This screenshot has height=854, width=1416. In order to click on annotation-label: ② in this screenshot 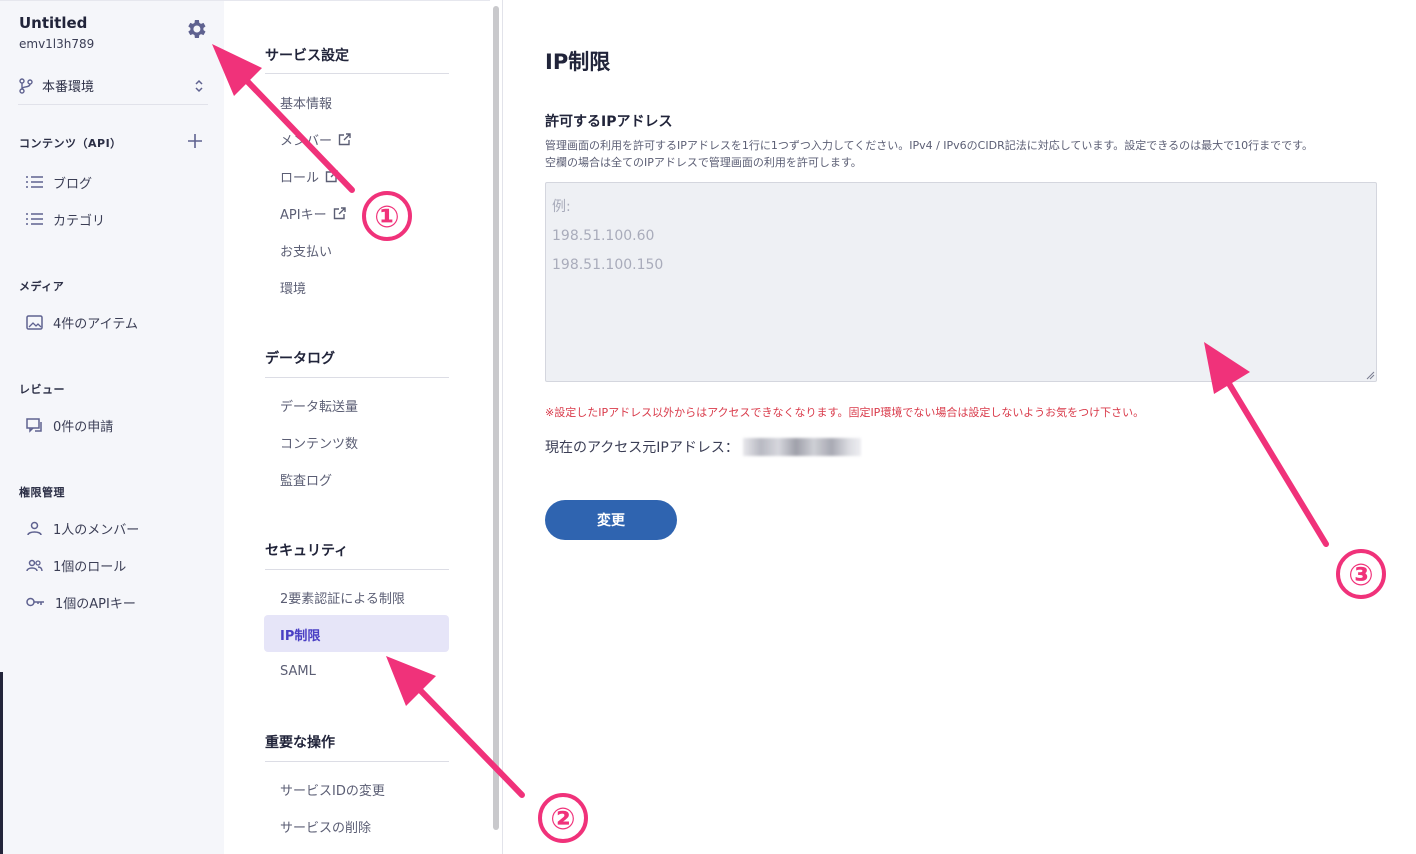, I will do `click(562, 819)`.